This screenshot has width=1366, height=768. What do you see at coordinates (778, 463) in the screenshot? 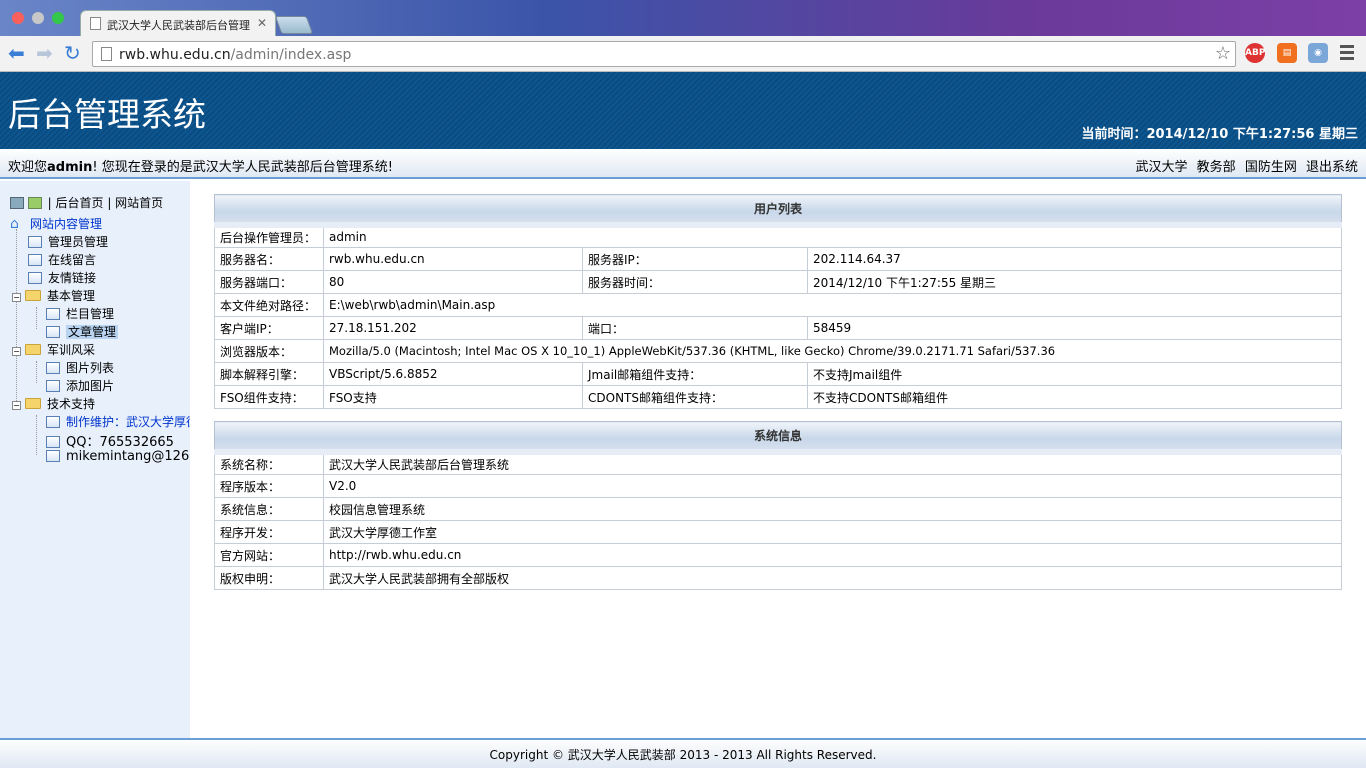
I see `table-row: 系统名称： 武汉大学人民武装部后台管理系统` at bounding box center [778, 463].